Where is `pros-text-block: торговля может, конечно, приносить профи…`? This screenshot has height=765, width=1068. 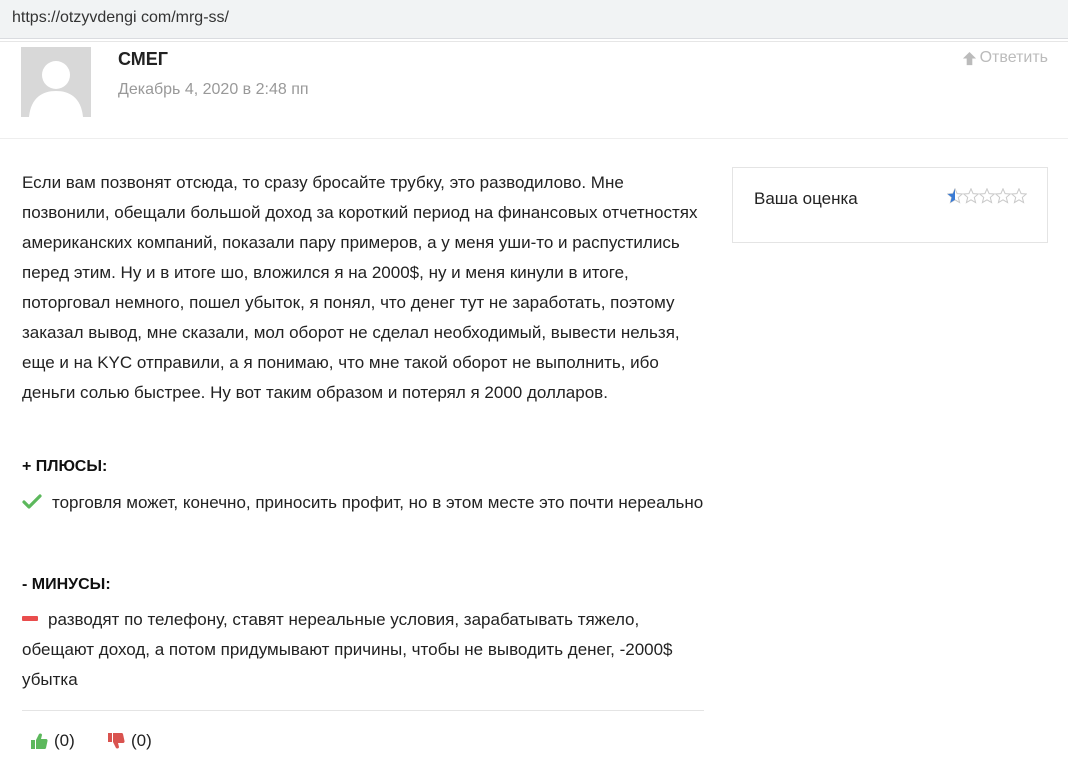 pros-text-block: торговля может, конечно, приносить профи… is located at coordinates (367, 503).